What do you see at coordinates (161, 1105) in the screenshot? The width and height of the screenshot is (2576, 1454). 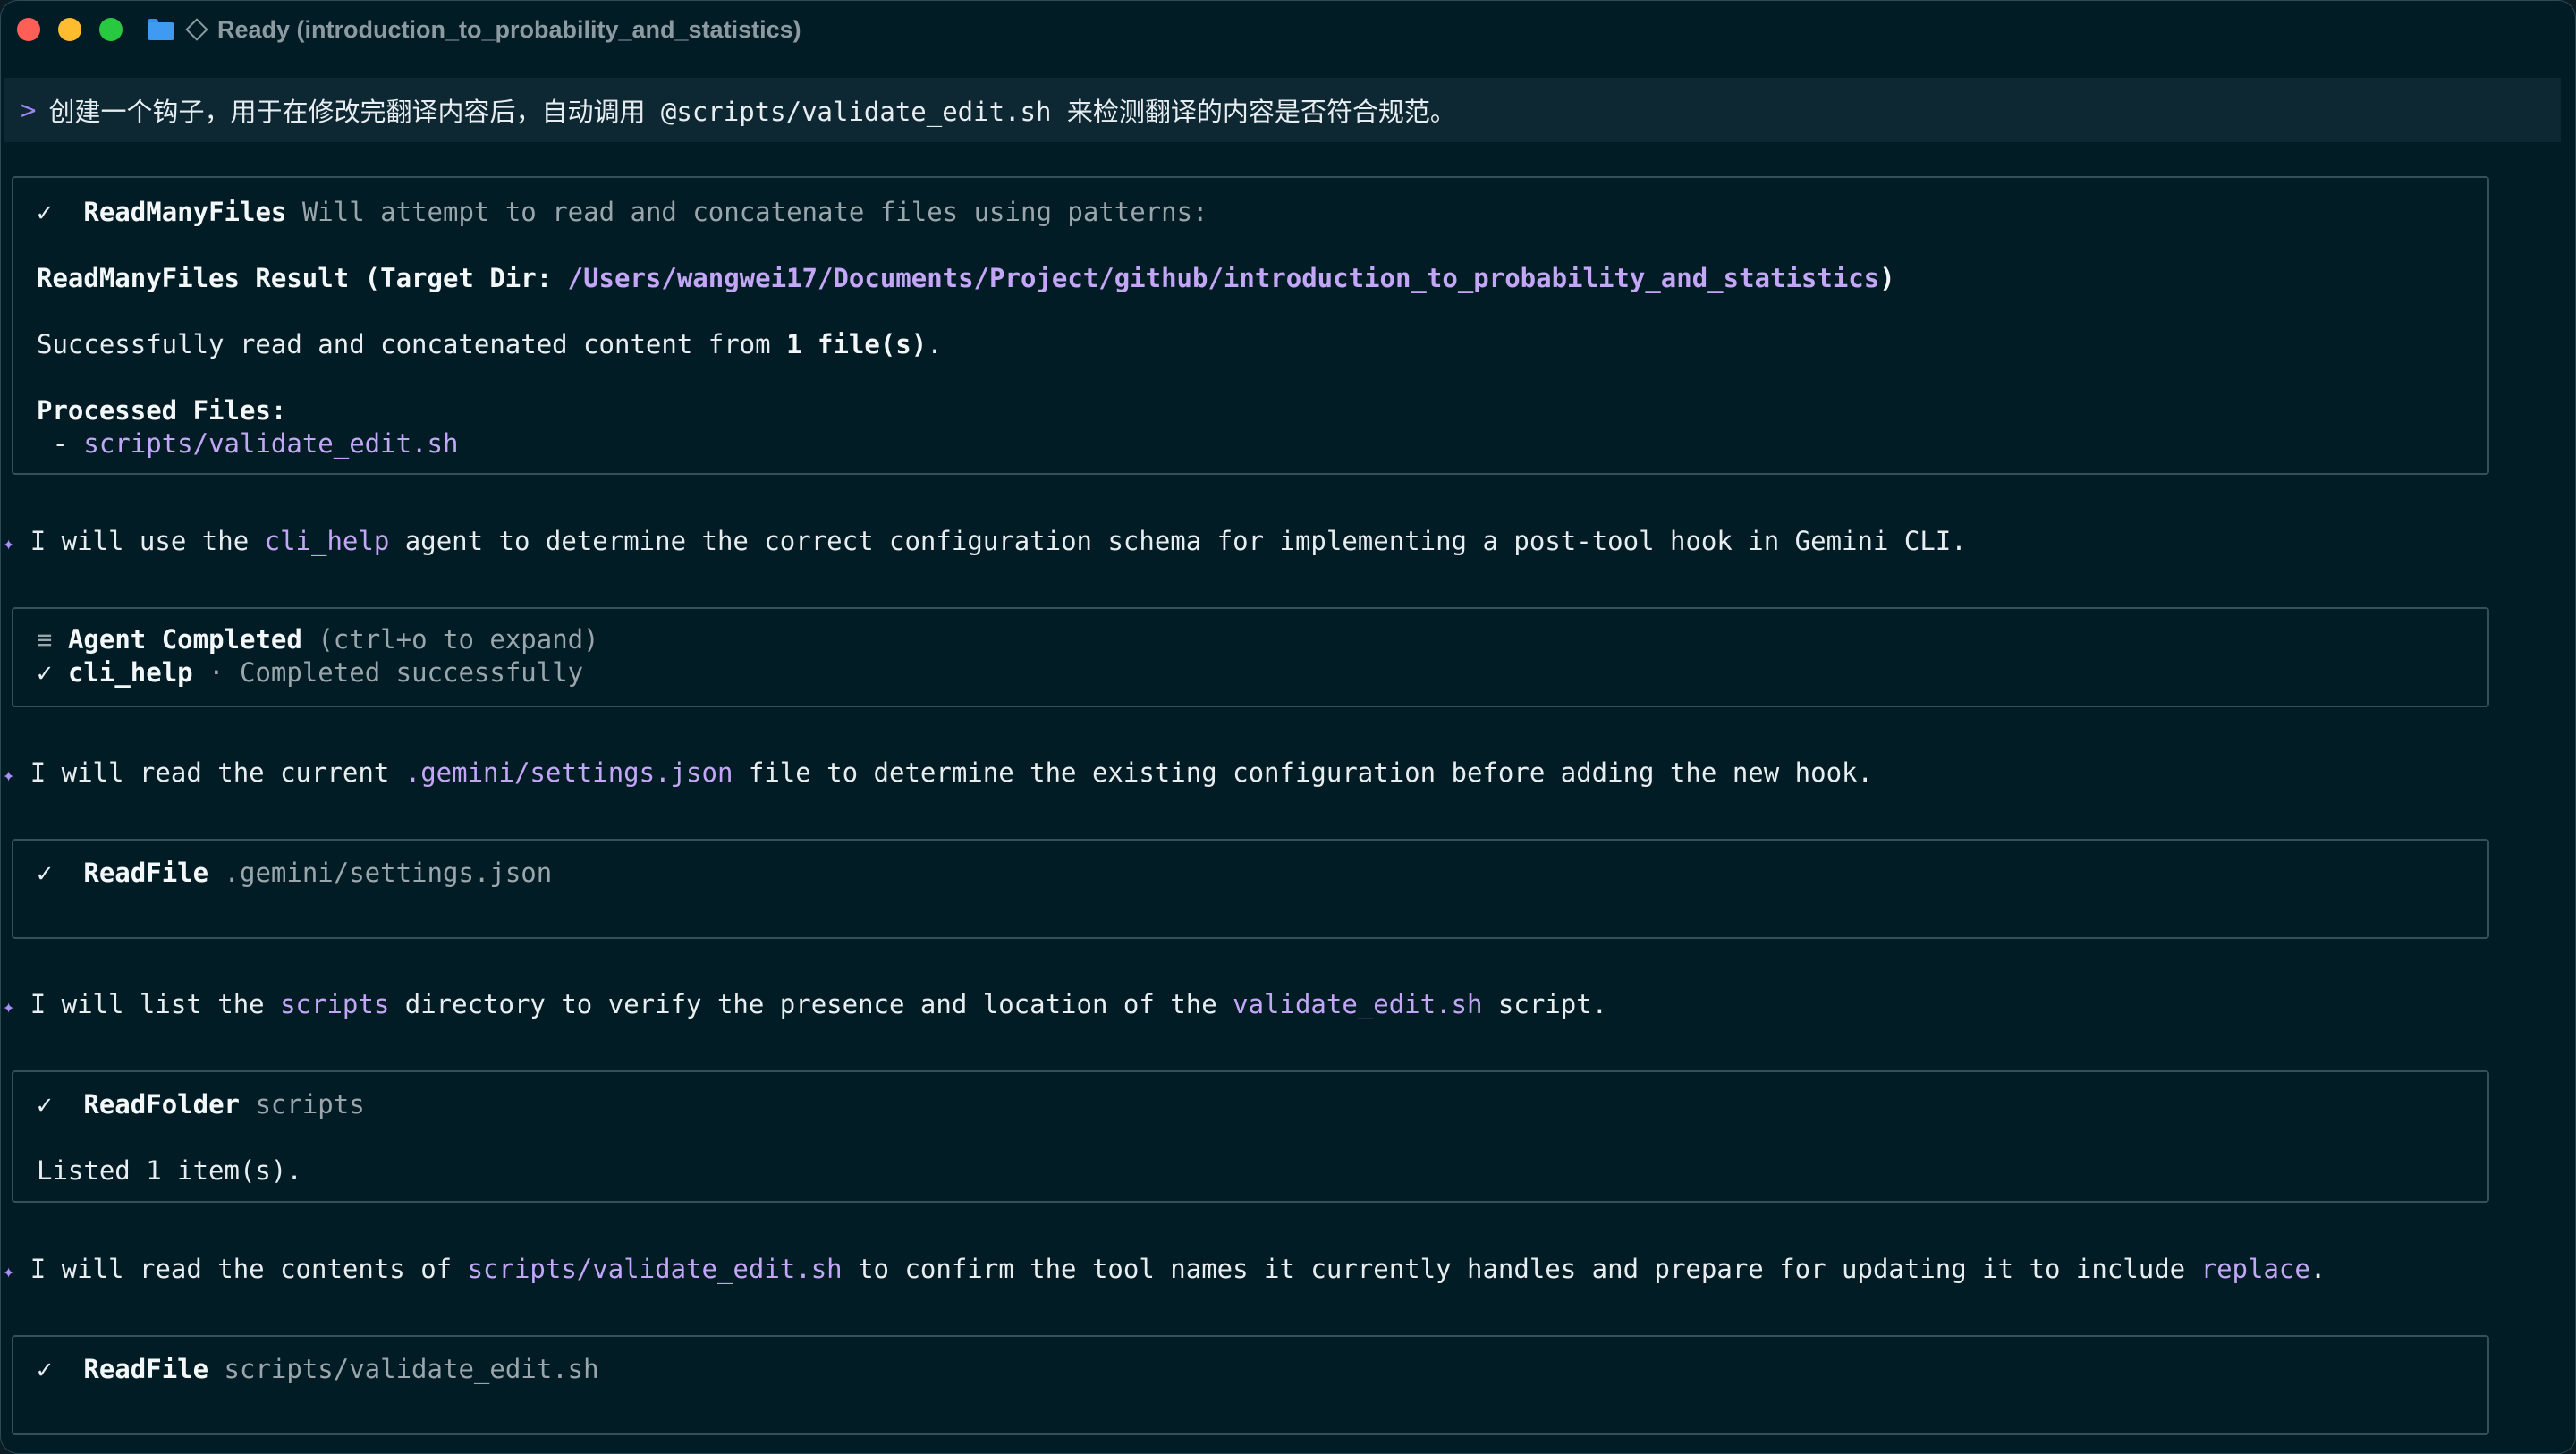 I see `tool-name: ReadFolder` at bounding box center [161, 1105].